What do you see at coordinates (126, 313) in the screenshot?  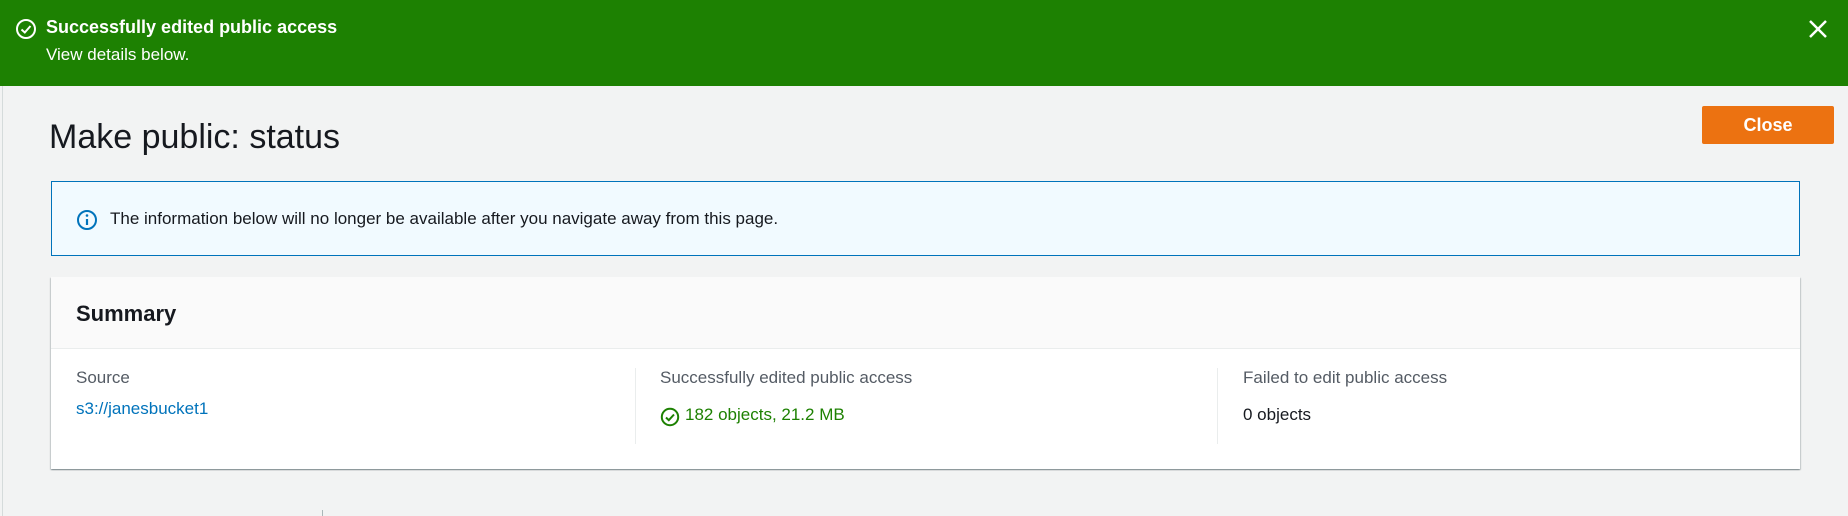 I see `summary-title: Summary` at bounding box center [126, 313].